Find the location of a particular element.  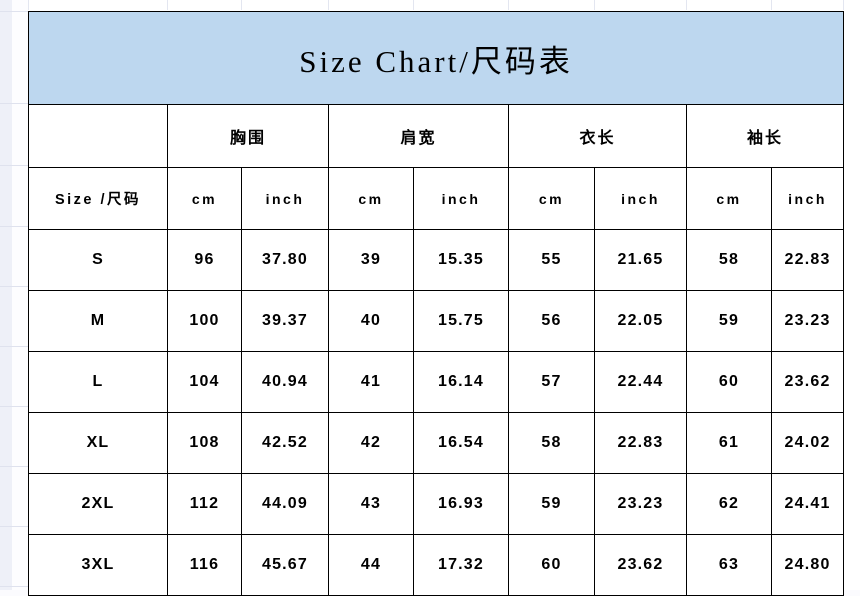

size-label: L is located at coordinates (98, 382).